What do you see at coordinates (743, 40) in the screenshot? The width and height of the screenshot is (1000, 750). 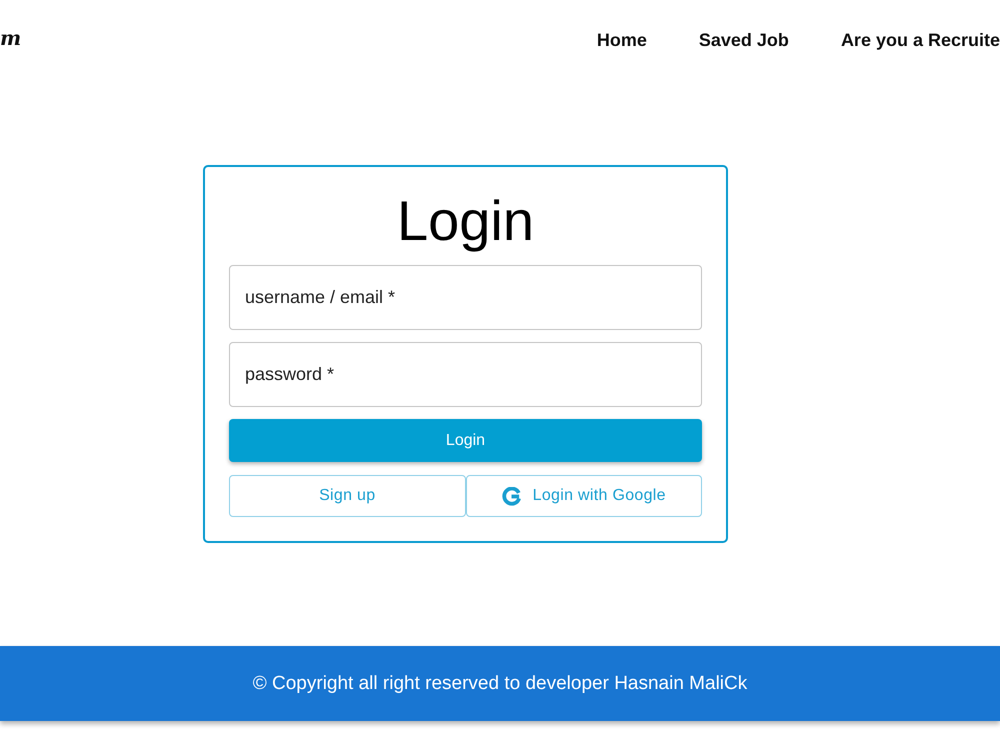 I see `nav-link: Saved Job` at bounding box center [743, 40].